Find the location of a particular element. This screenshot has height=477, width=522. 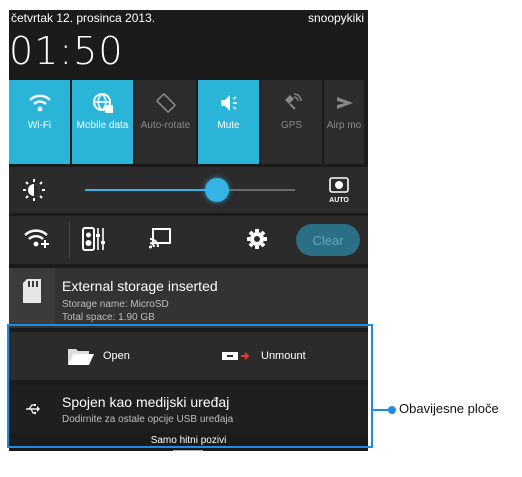

tile-gps-label: GPS is located at coordinates (291, 125).